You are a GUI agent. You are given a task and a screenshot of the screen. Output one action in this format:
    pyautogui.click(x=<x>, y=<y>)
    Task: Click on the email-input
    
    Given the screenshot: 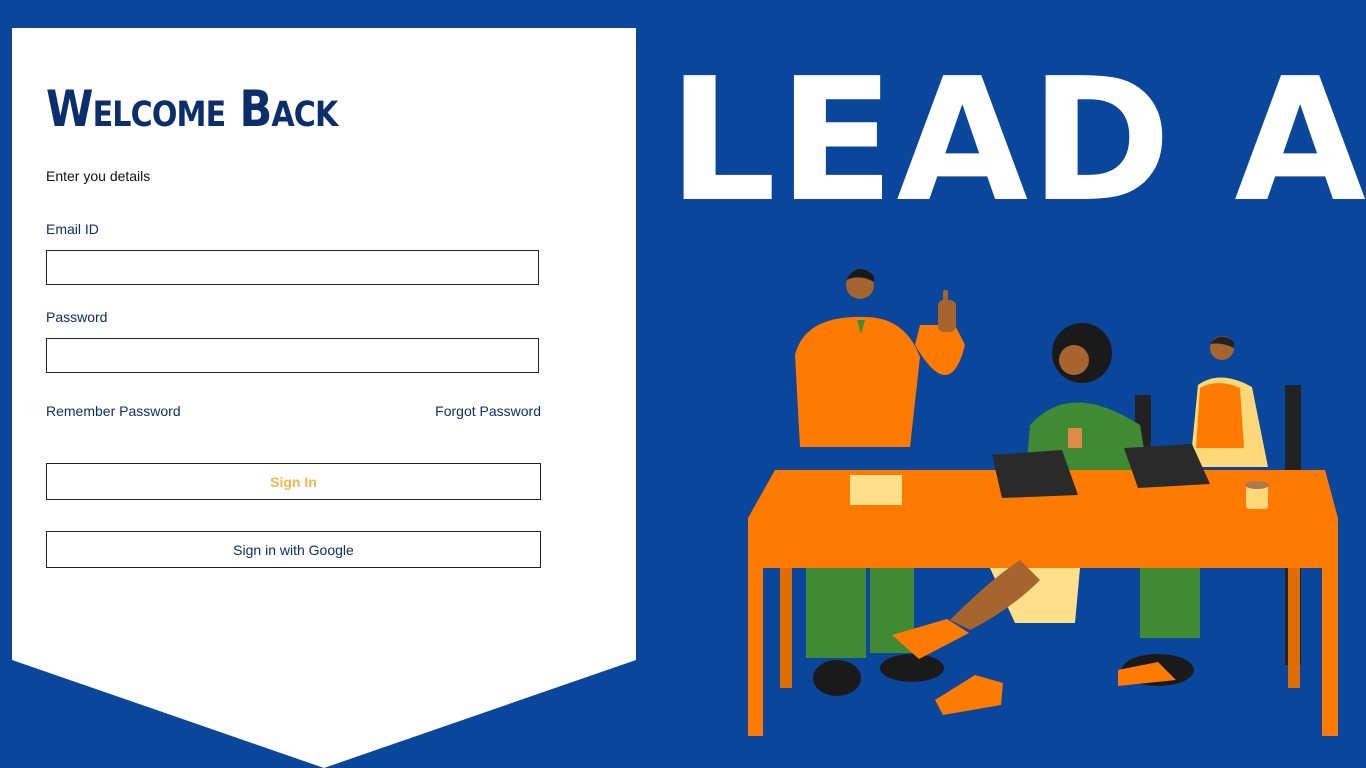 What is the action you would take?
    pyautogui.click(x=292, y=267)
    